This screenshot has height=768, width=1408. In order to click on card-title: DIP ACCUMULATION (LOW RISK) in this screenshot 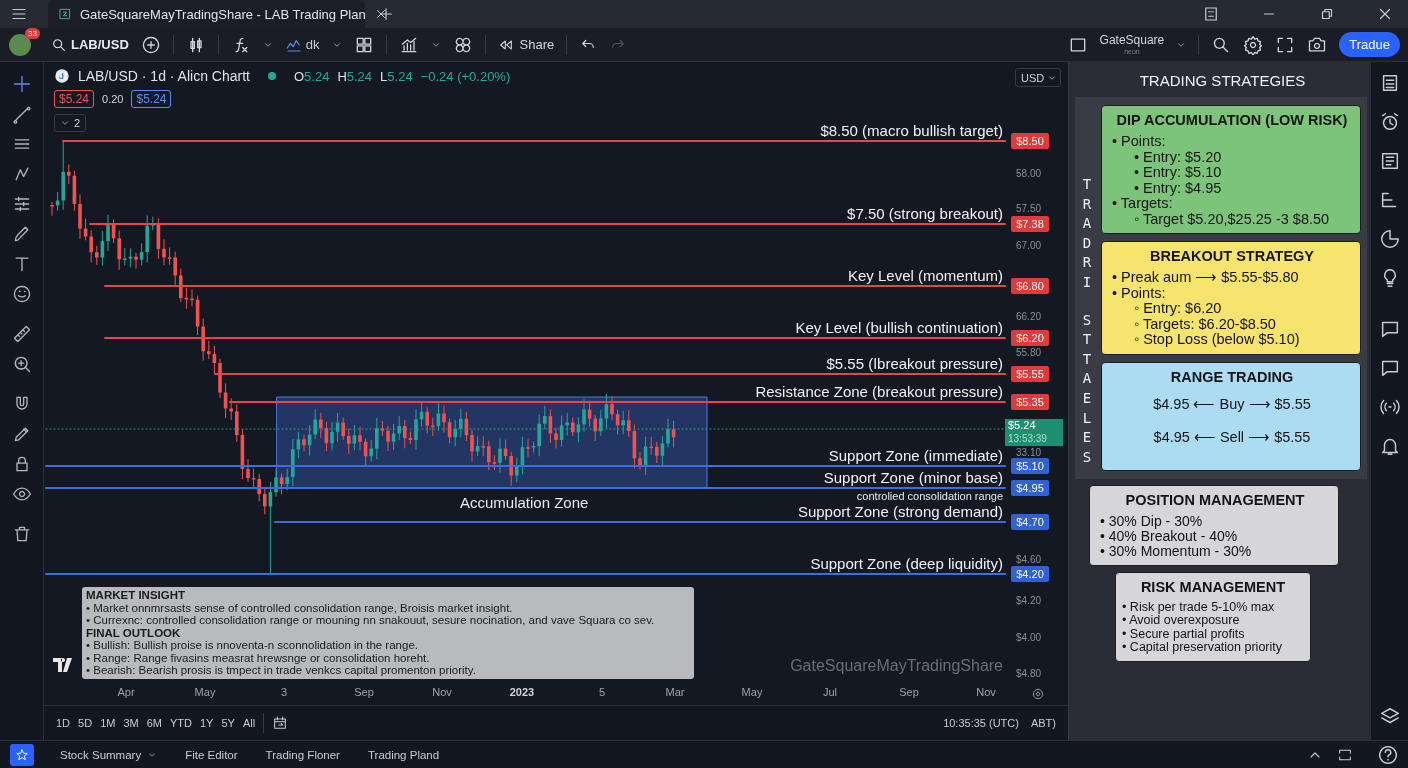, I will do `click(1232, 120)`.